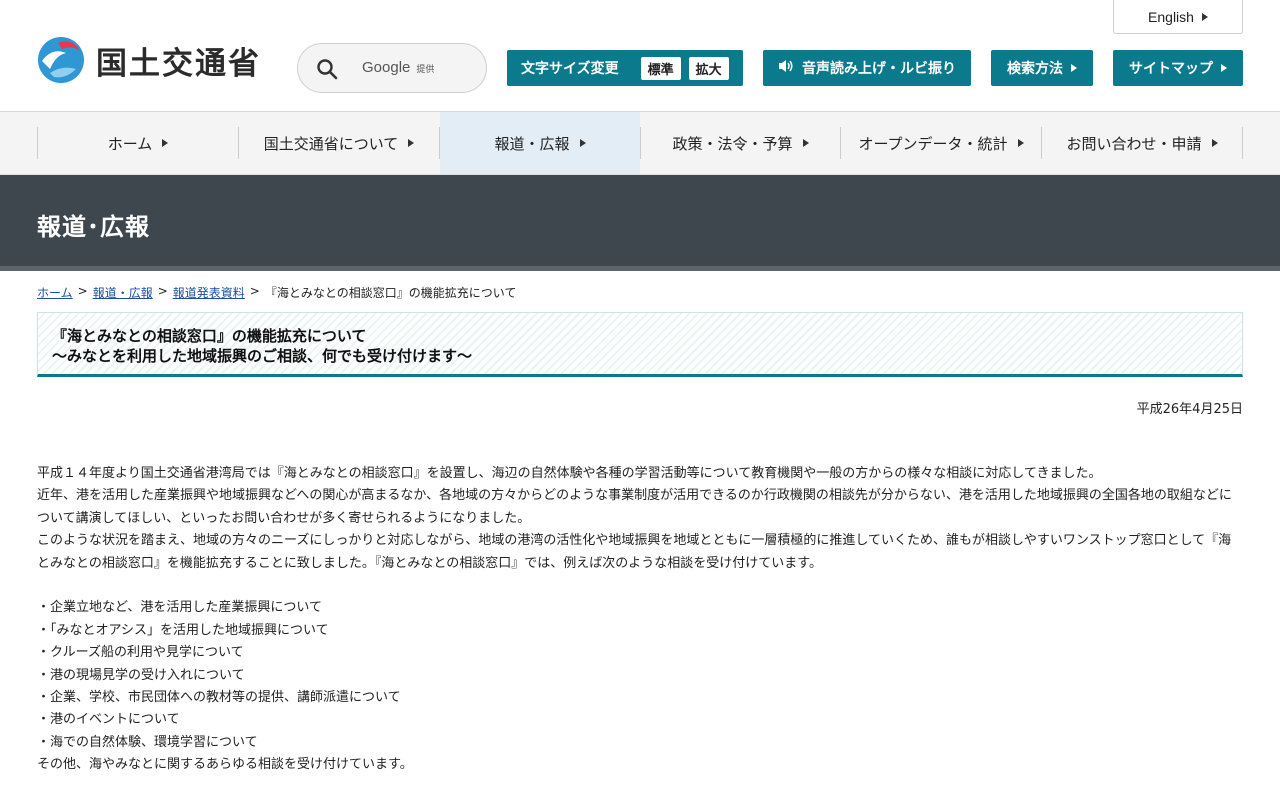  I want to click on list-item: ・「みなとオアシス」を活用した地域振興について, so click(183, 630).